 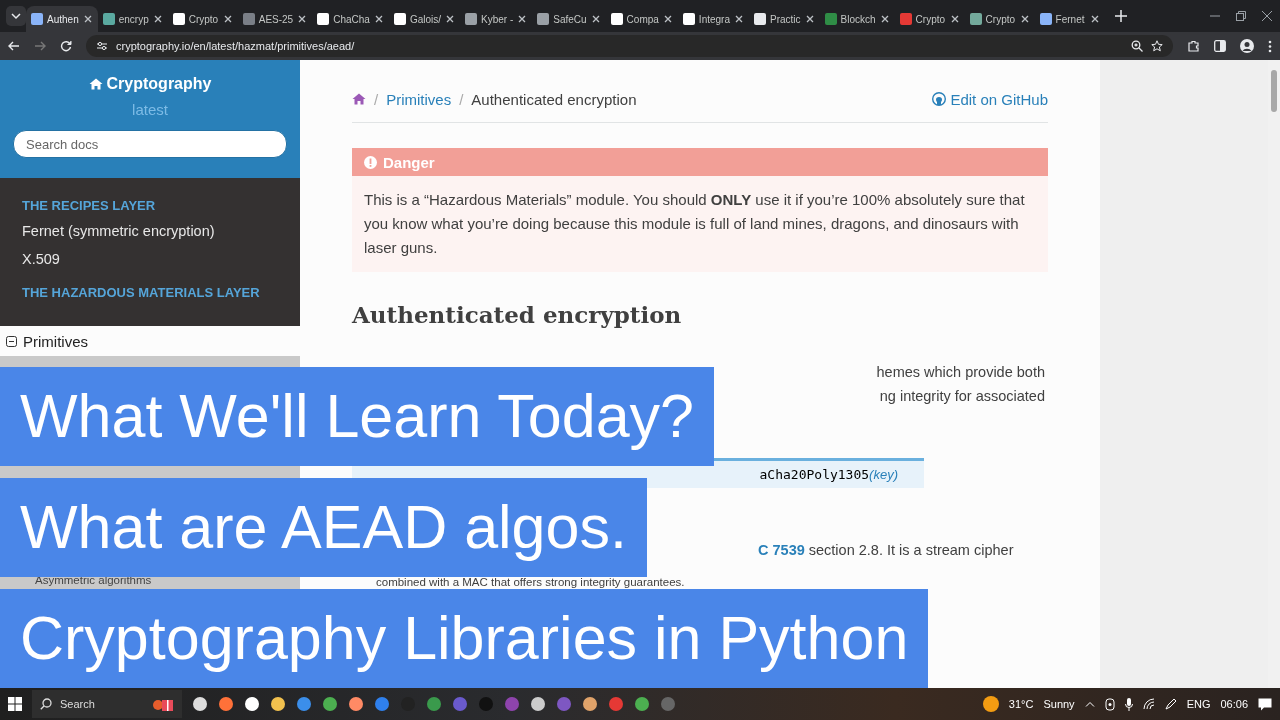 What do you see at coordinates (424, 19) in the screenshot?
I see `browser-tab: Galois/` at bounding box center [424, 19].